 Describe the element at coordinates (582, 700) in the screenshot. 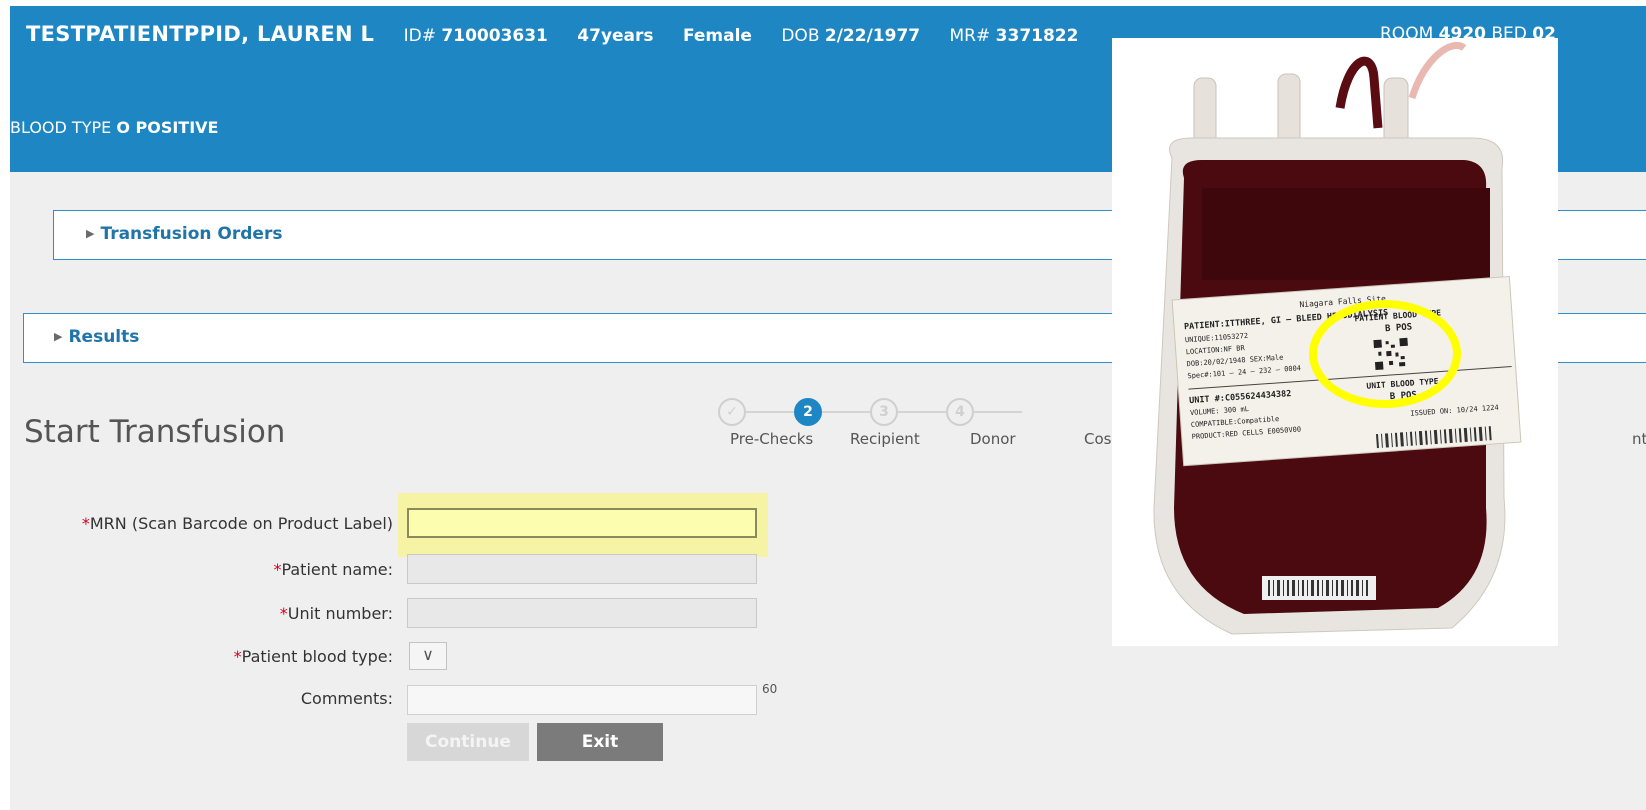

I see `comments-input` at that location.